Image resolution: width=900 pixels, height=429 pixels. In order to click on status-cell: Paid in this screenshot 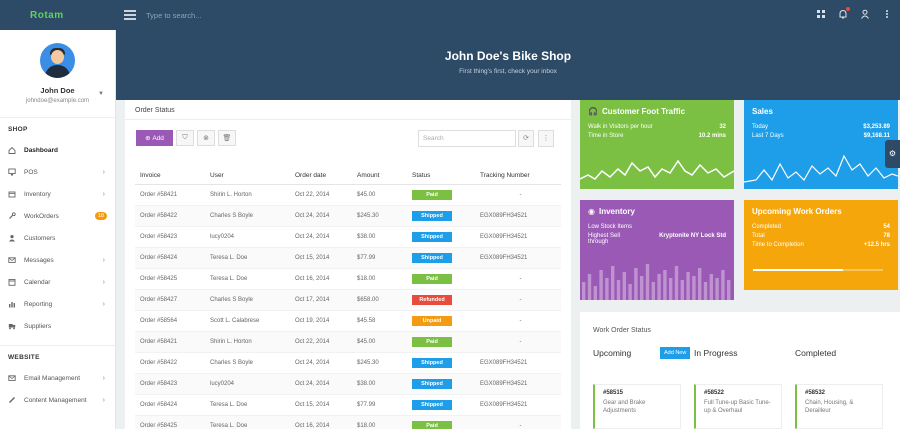, I will do `click(441, 195)`.